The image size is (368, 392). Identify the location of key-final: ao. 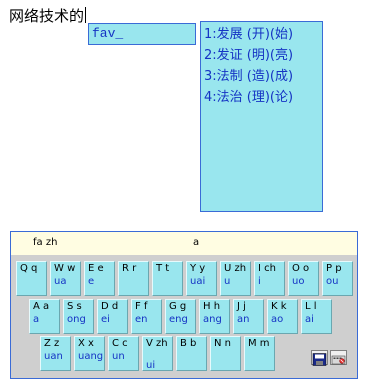
(277, 319).